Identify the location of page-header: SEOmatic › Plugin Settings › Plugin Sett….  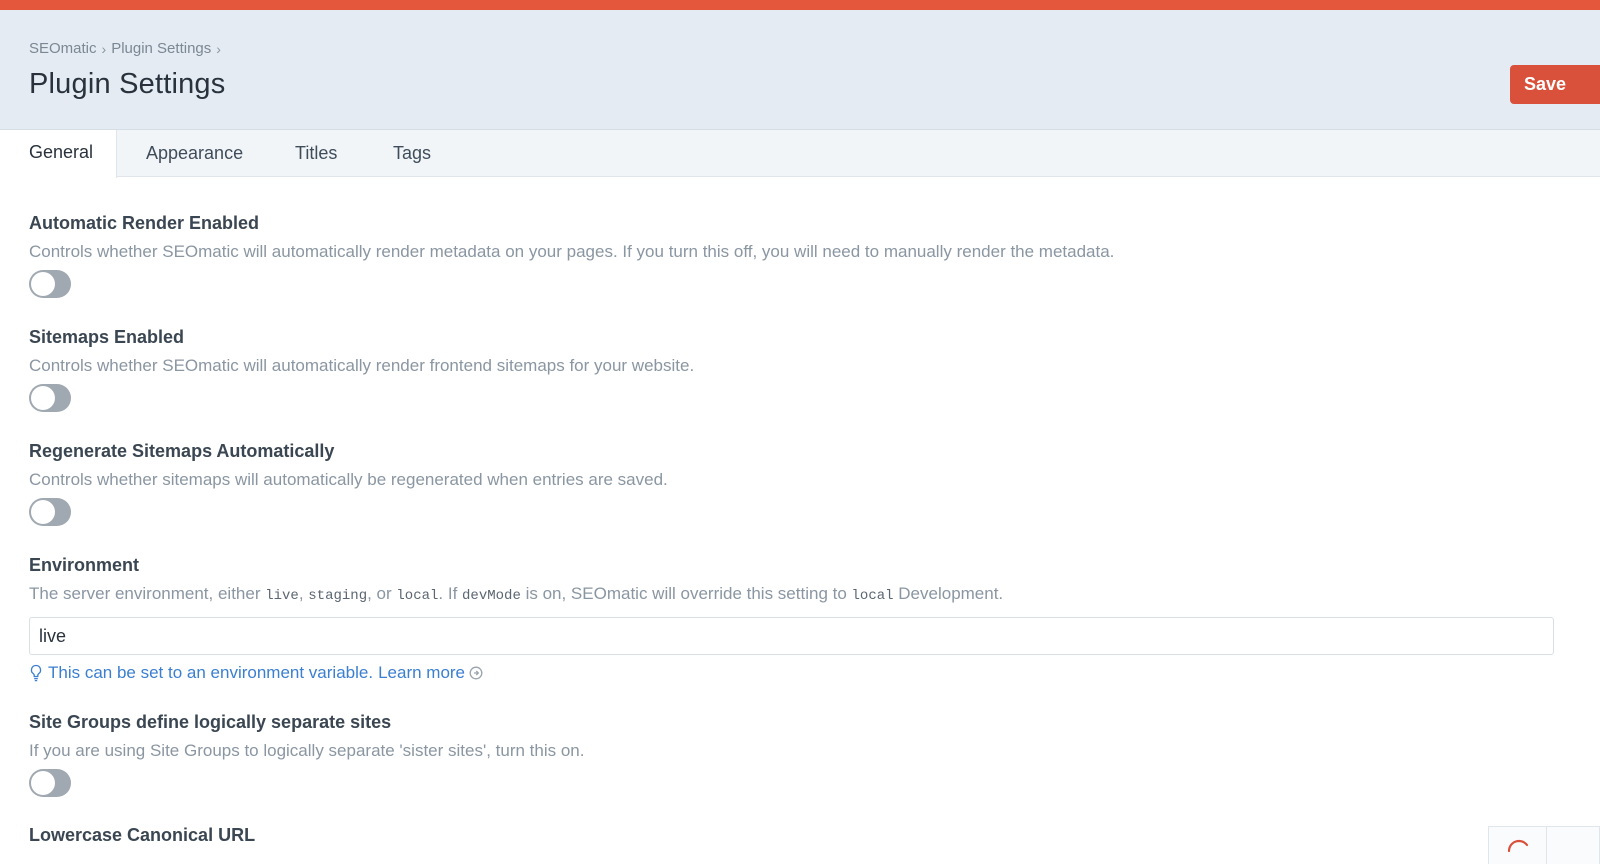
(800, 70).